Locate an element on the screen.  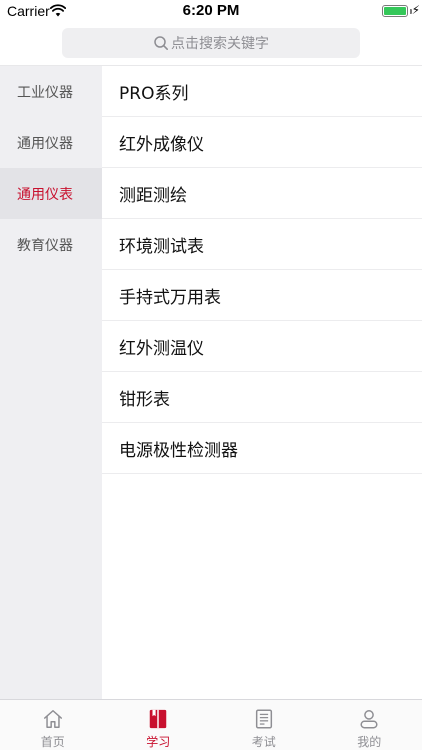
category-item-general-meters: 通用仪表 is located at coordinates (51, 193).